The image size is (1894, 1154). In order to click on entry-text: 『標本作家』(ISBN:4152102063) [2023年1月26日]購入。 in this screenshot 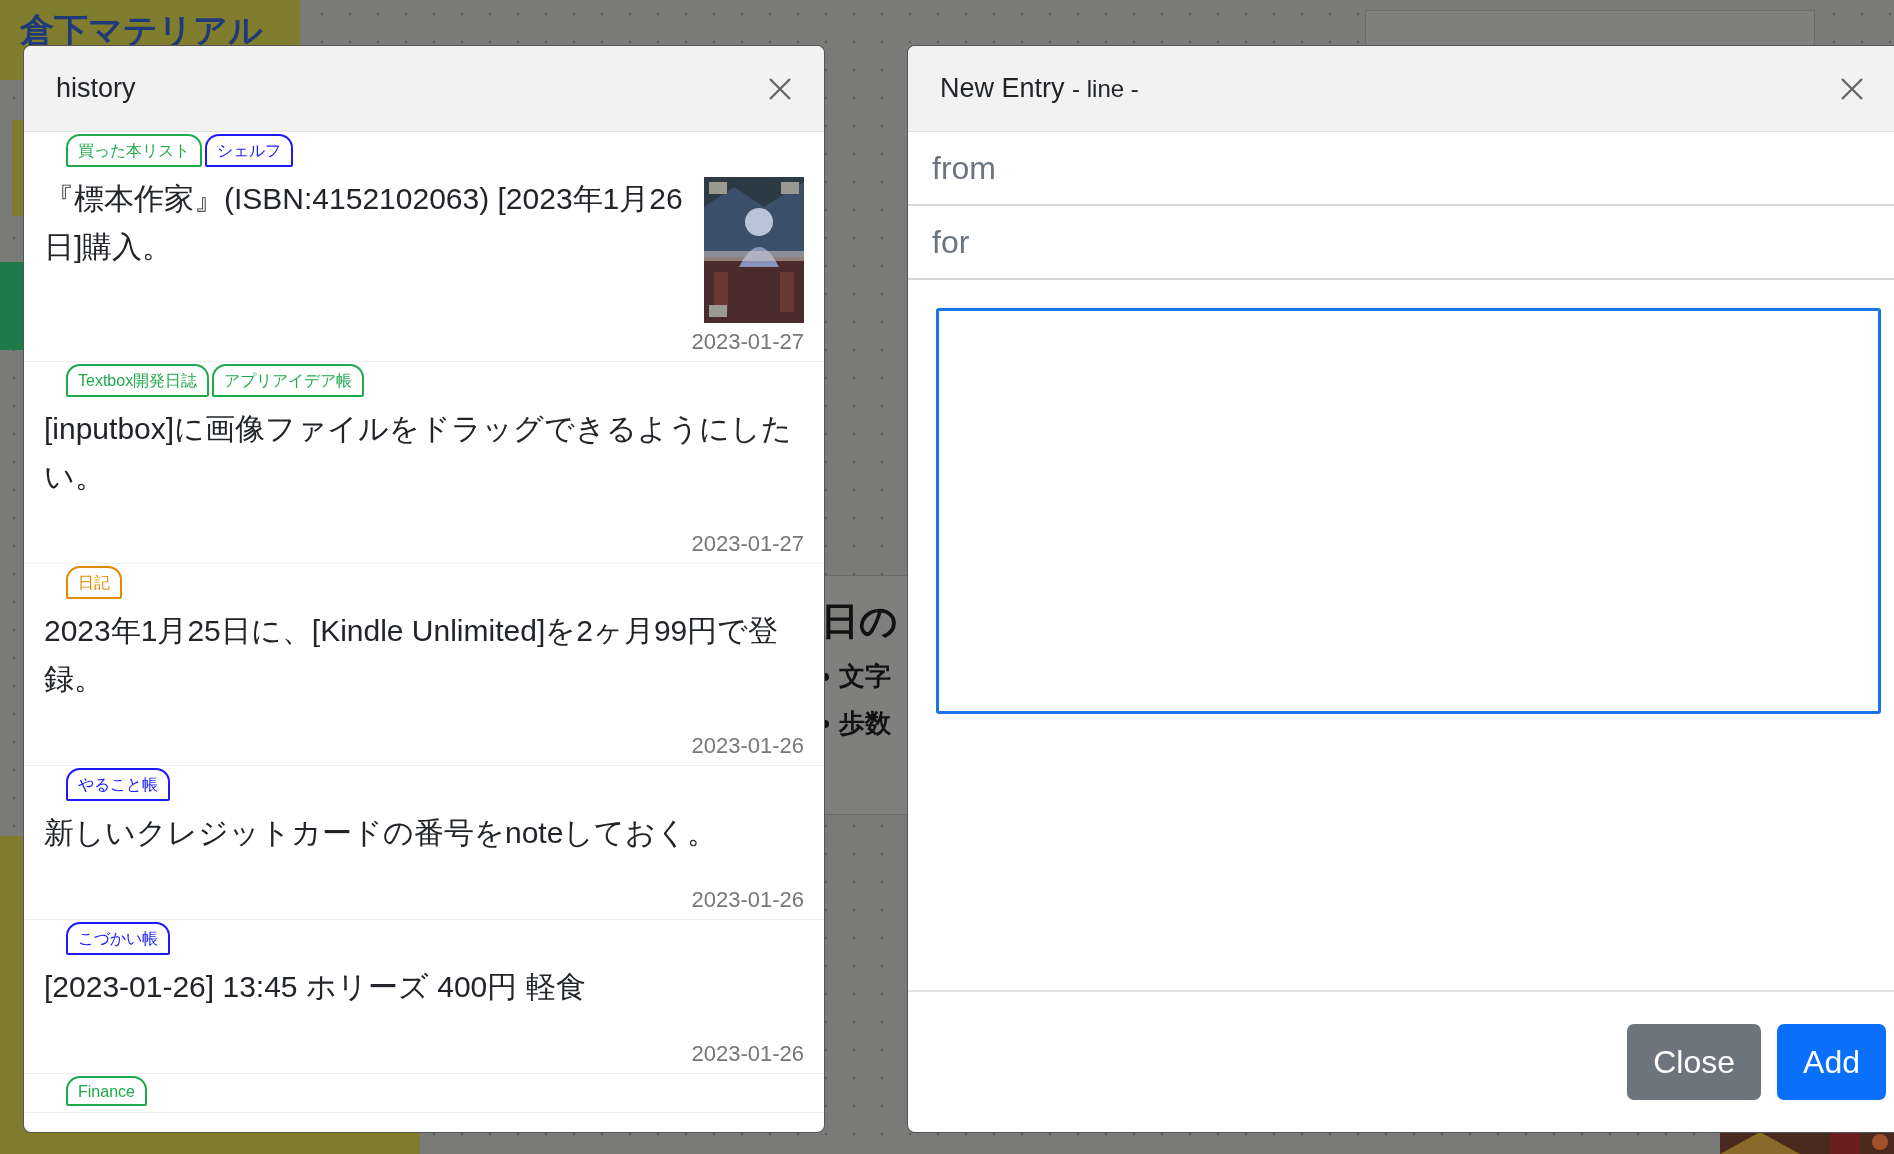, I will do `click(364, 223)`.